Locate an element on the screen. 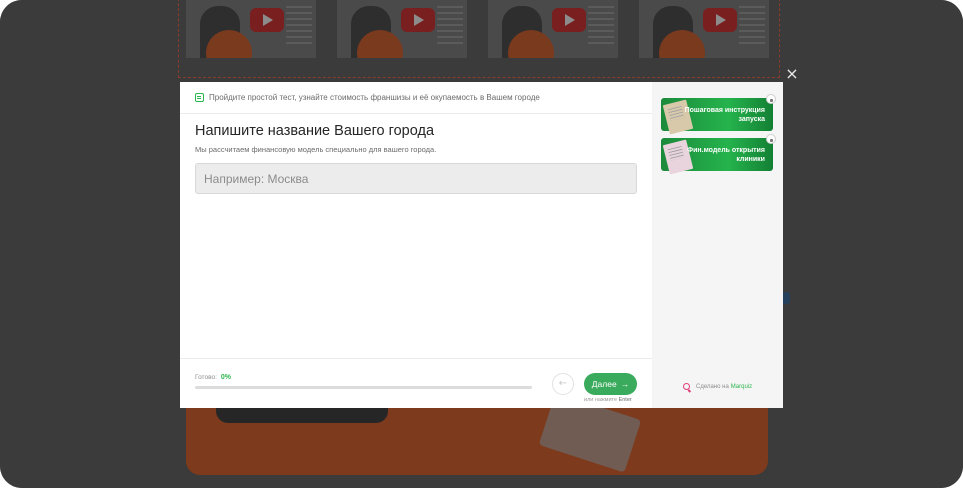  bonus-card-instruction: Пошаговая инструкция запуска is located at coordinates (718, 114).